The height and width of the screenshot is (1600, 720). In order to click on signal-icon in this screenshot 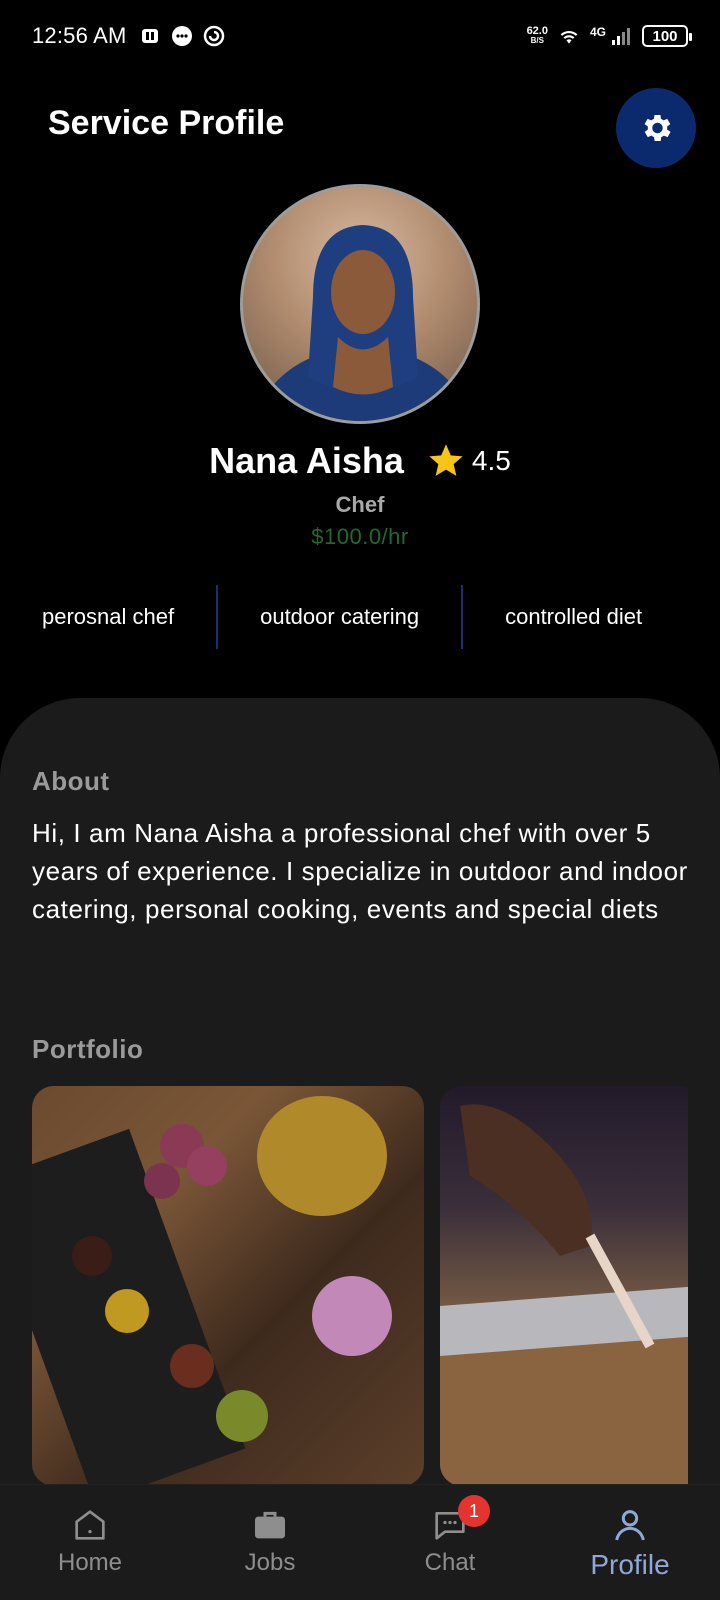, I will do `click(621, 36)`.